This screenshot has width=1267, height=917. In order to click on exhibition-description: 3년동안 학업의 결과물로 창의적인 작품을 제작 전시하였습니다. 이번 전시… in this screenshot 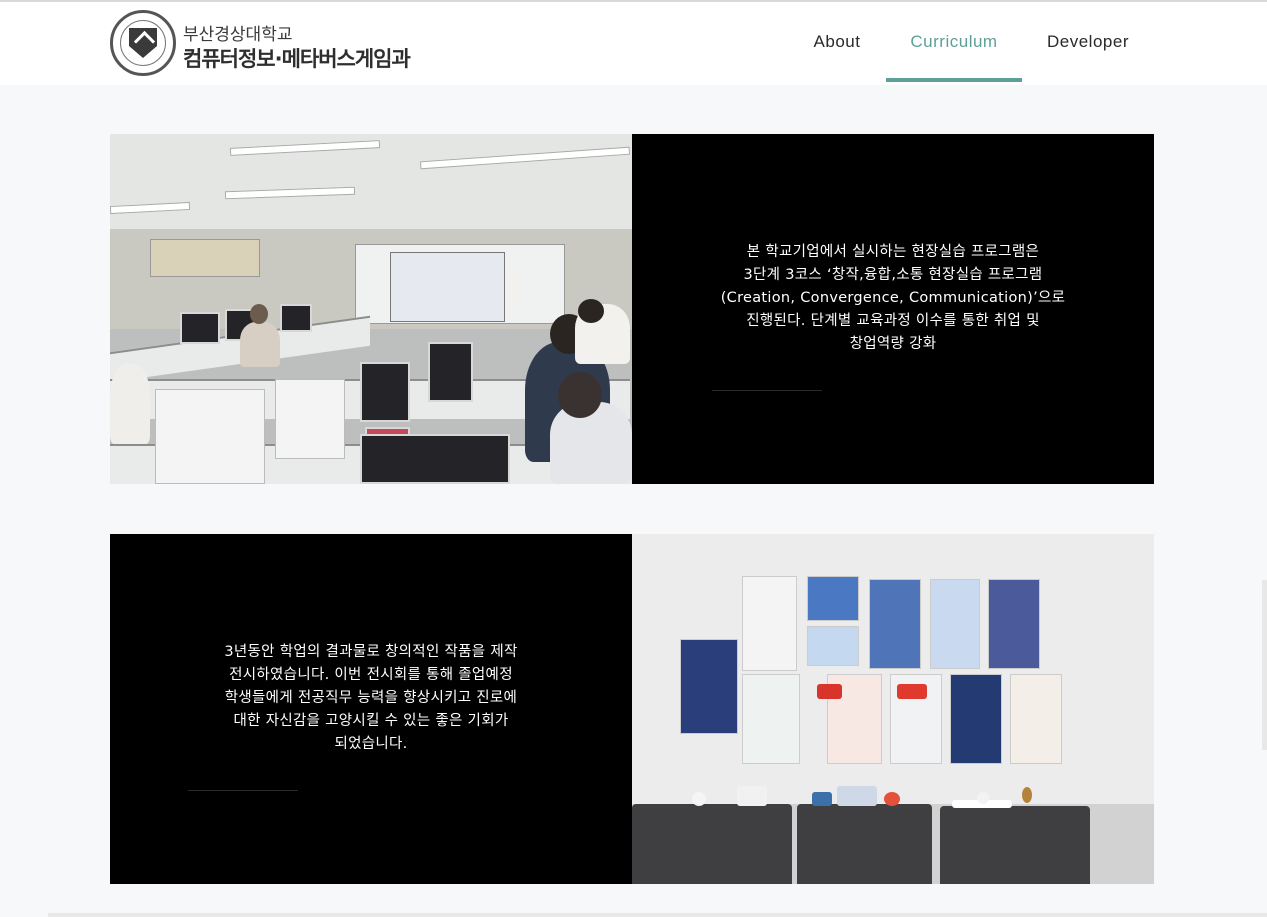, I will do `click(371, 697)`.